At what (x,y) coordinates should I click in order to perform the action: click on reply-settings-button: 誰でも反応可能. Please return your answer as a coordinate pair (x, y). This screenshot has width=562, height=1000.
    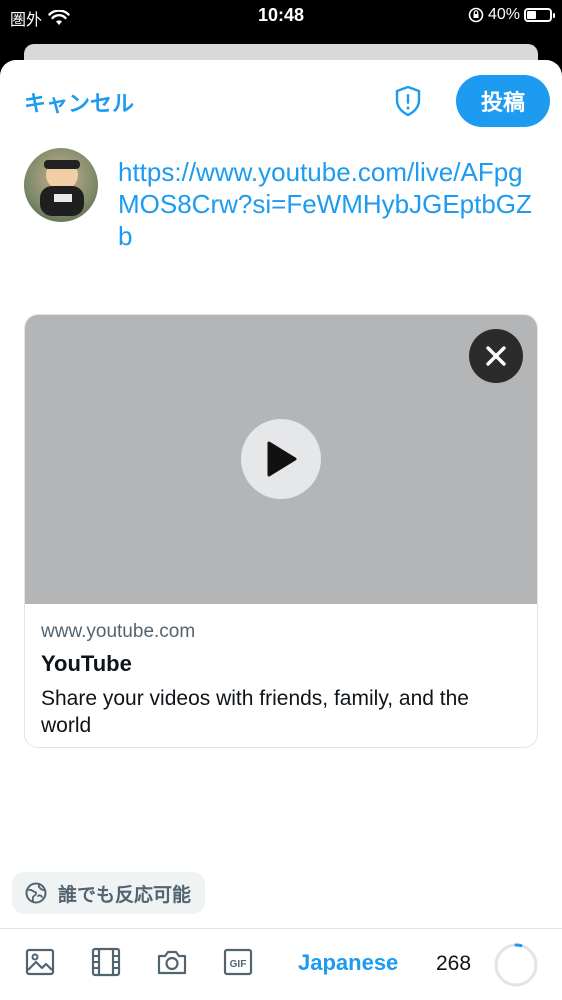
    Looking at the image, I should click on (109, 893).